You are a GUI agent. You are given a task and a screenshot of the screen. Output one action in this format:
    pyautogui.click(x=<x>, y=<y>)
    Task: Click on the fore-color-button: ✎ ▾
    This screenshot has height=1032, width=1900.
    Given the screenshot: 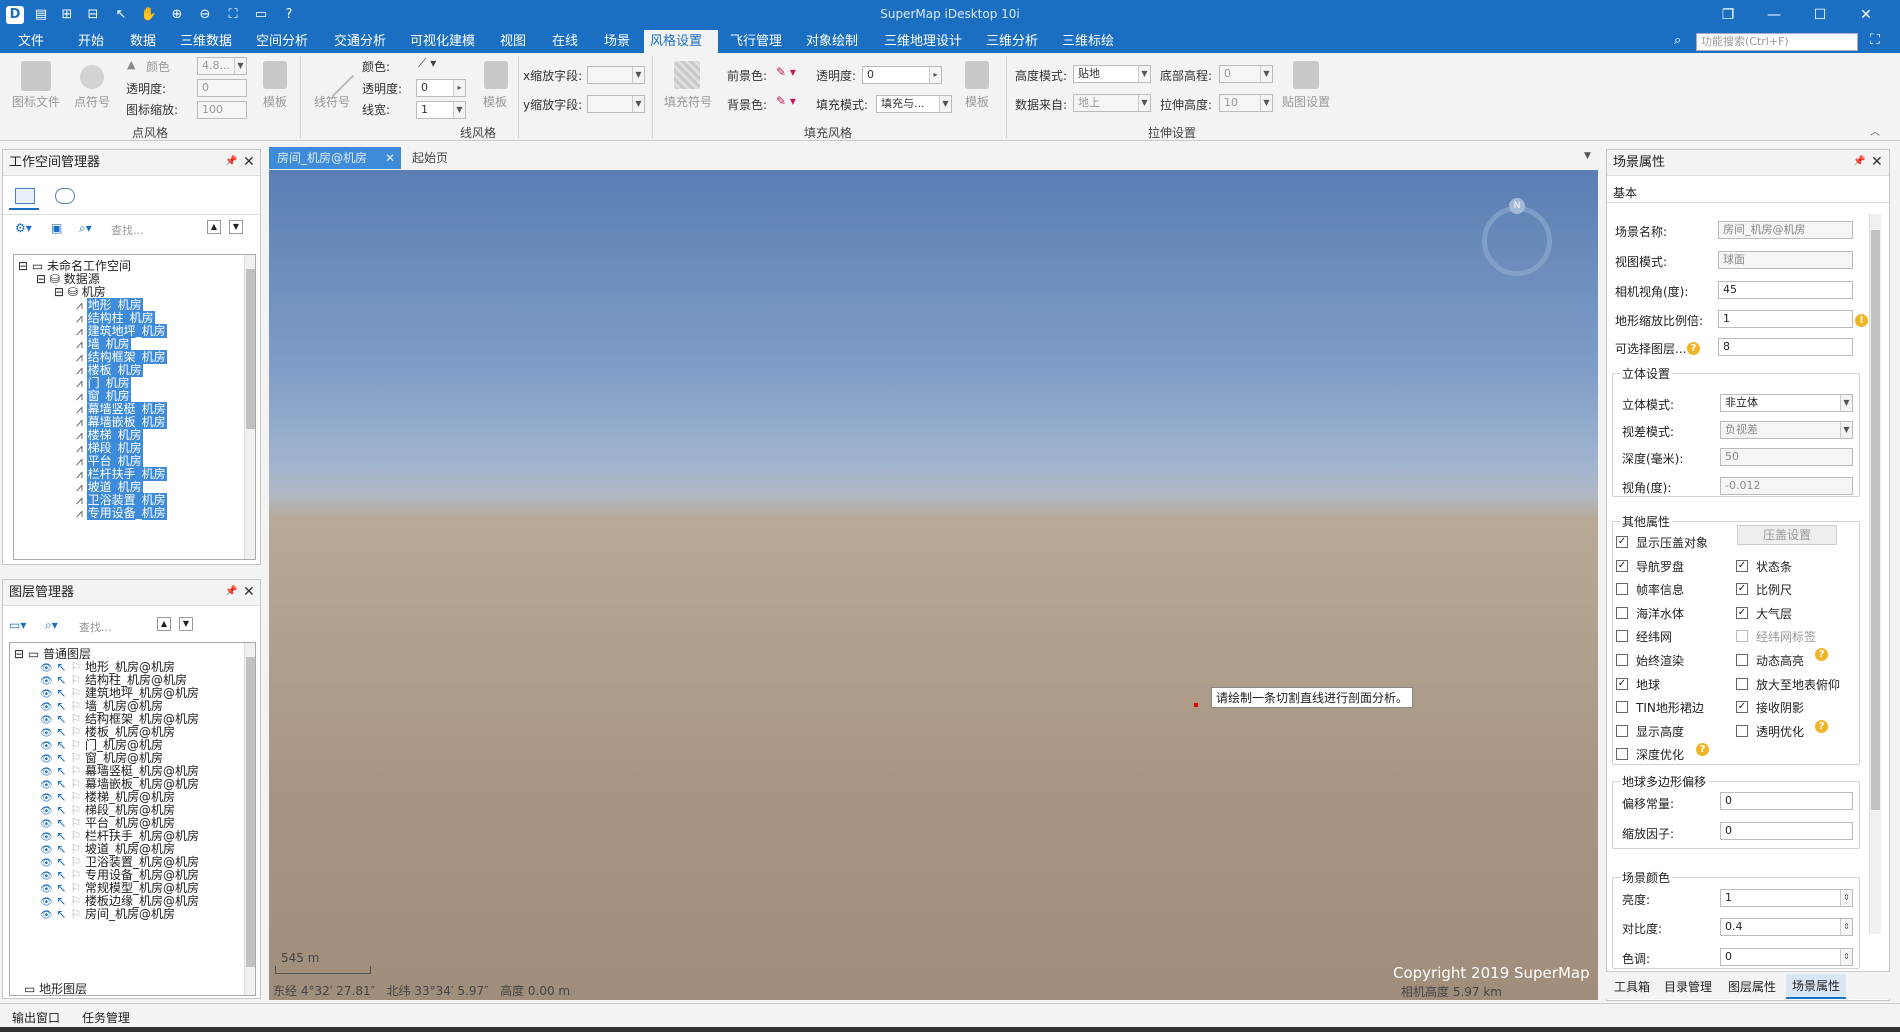 What is the action you would take?
    pyautogui.click(x=786, y=72)
    